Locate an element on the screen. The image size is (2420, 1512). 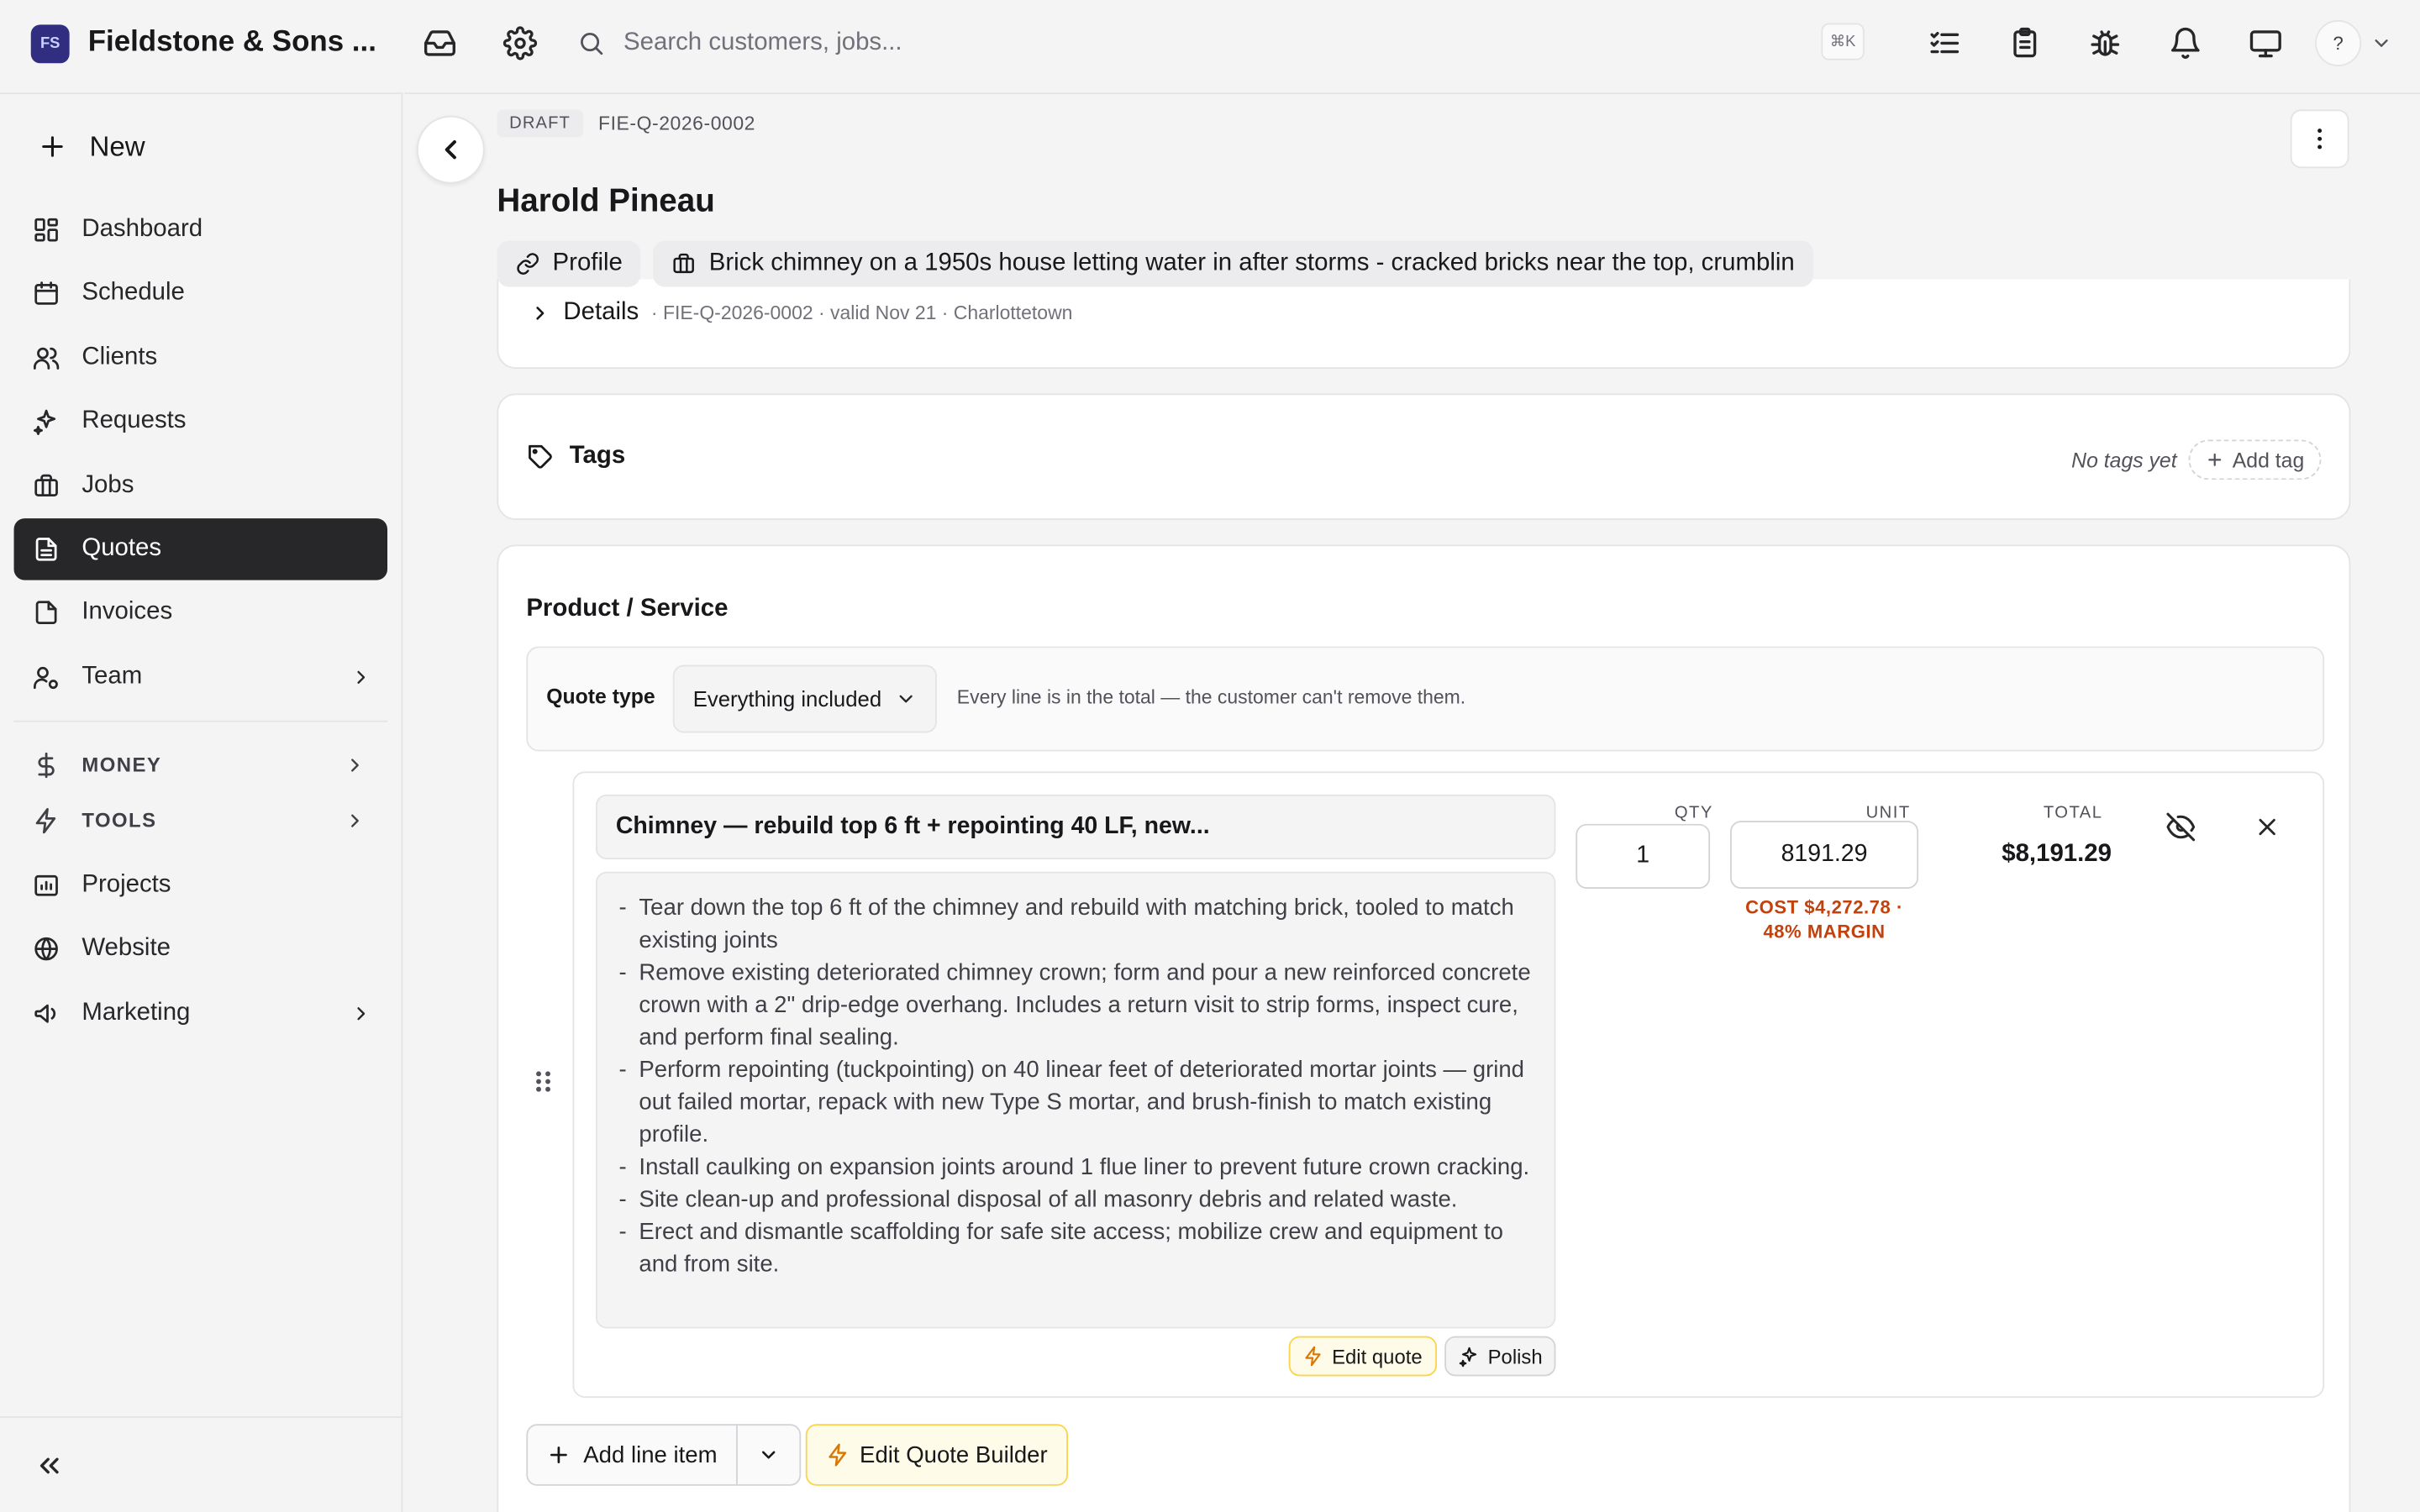
add-line-item-label: Add line item is located at coordinates (650, 1454).